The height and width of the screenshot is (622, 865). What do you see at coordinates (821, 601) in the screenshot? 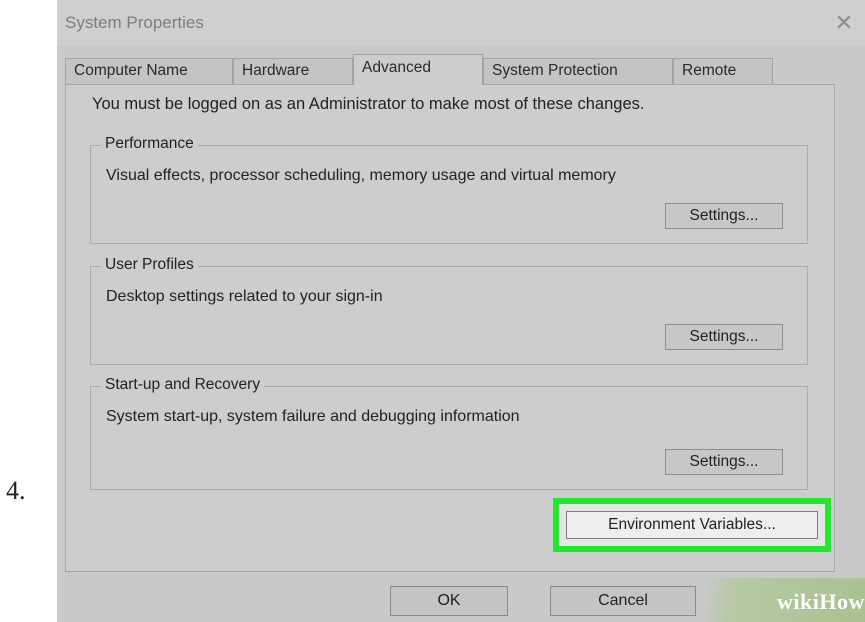
I see `wikihow-watermark-text: wikiHow` at bounding box center [821, 601].